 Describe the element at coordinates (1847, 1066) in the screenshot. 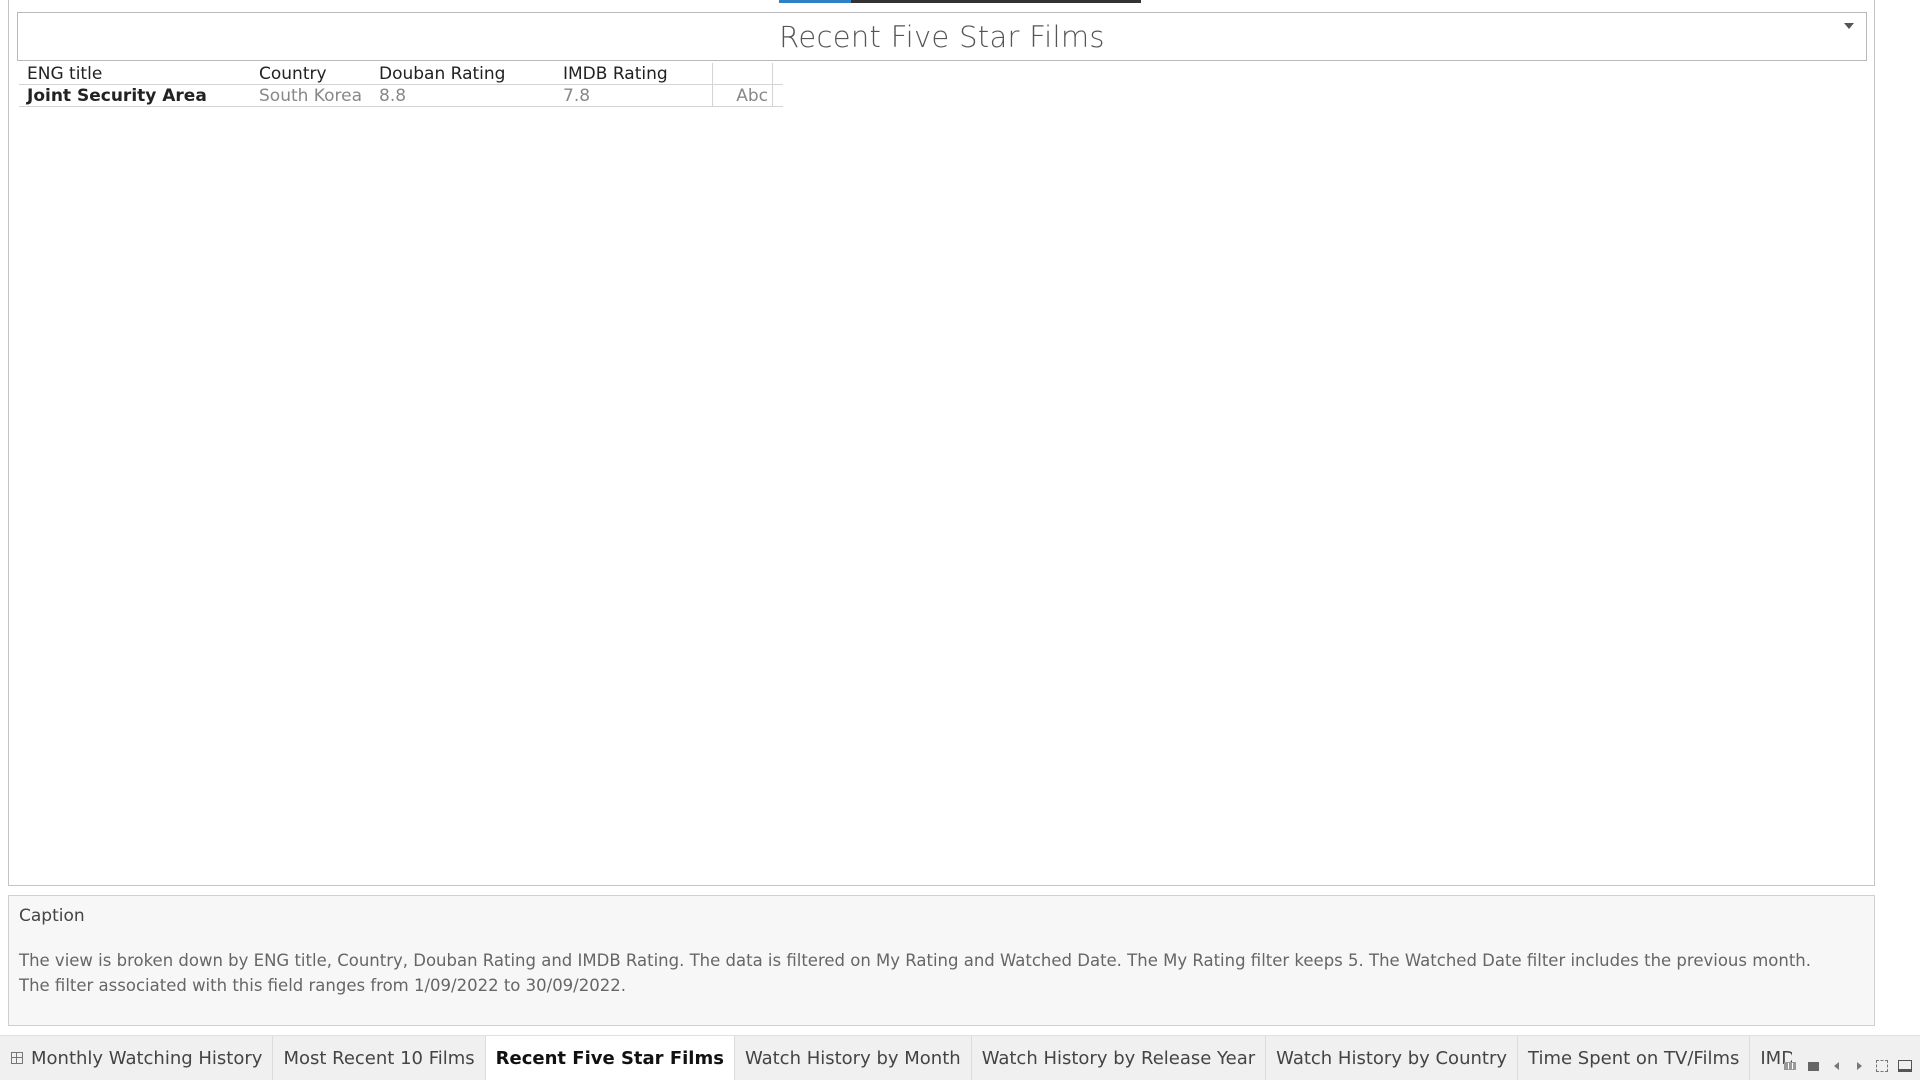

I see `tab-controls` at that location.